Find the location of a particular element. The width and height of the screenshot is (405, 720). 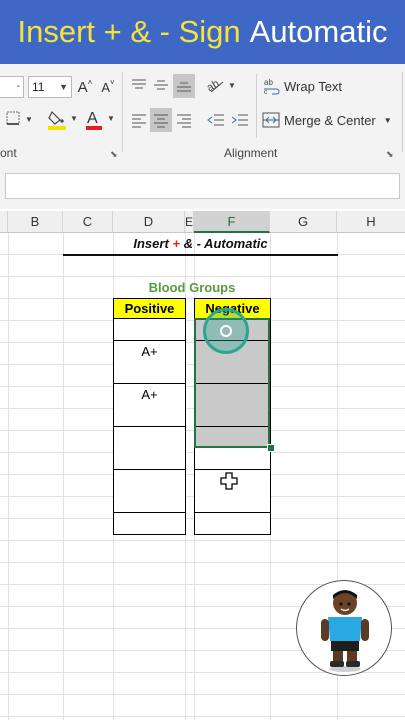

top-align-icon is located at coordinates (139, 84).